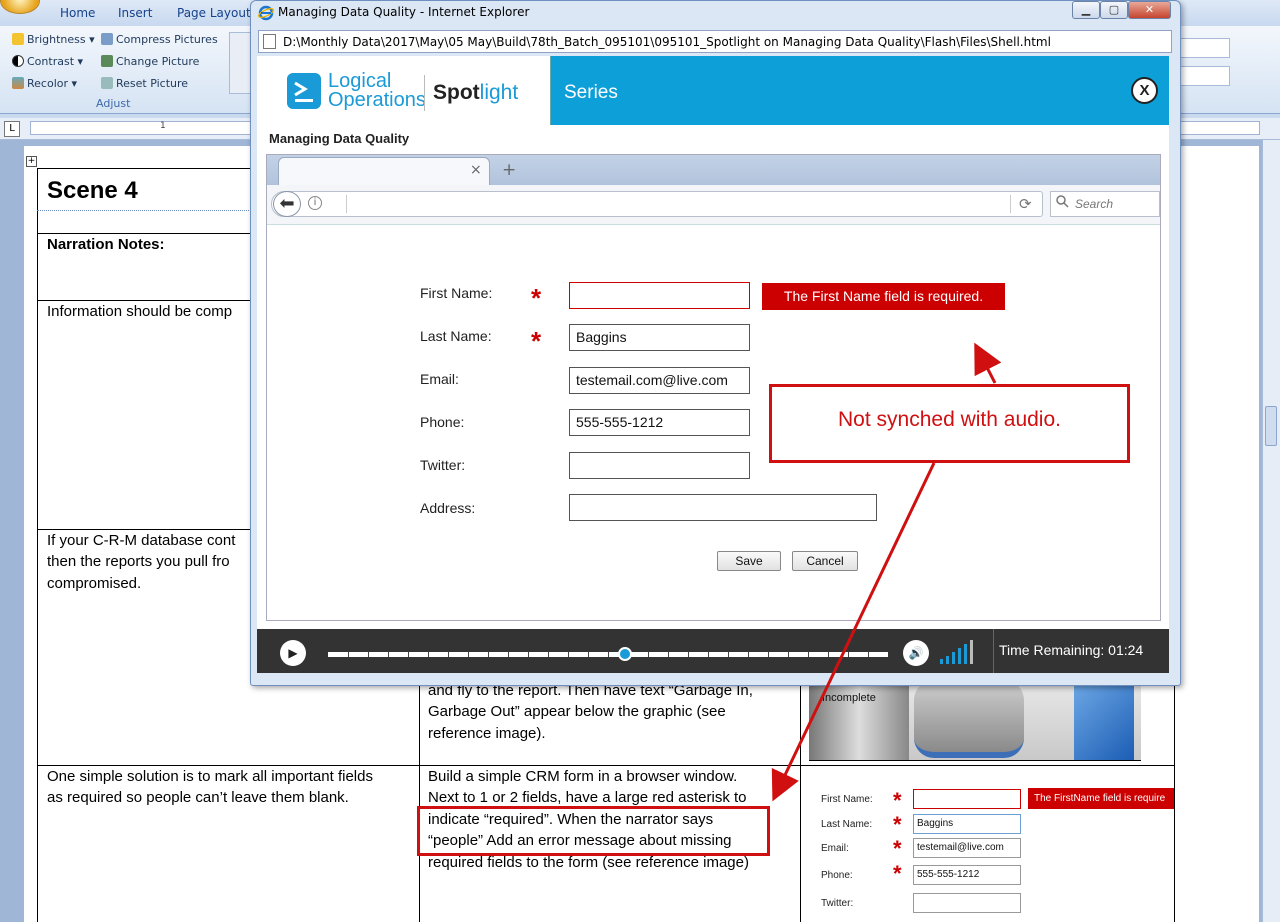  I want to click on highlight-box, so click(593, 831).